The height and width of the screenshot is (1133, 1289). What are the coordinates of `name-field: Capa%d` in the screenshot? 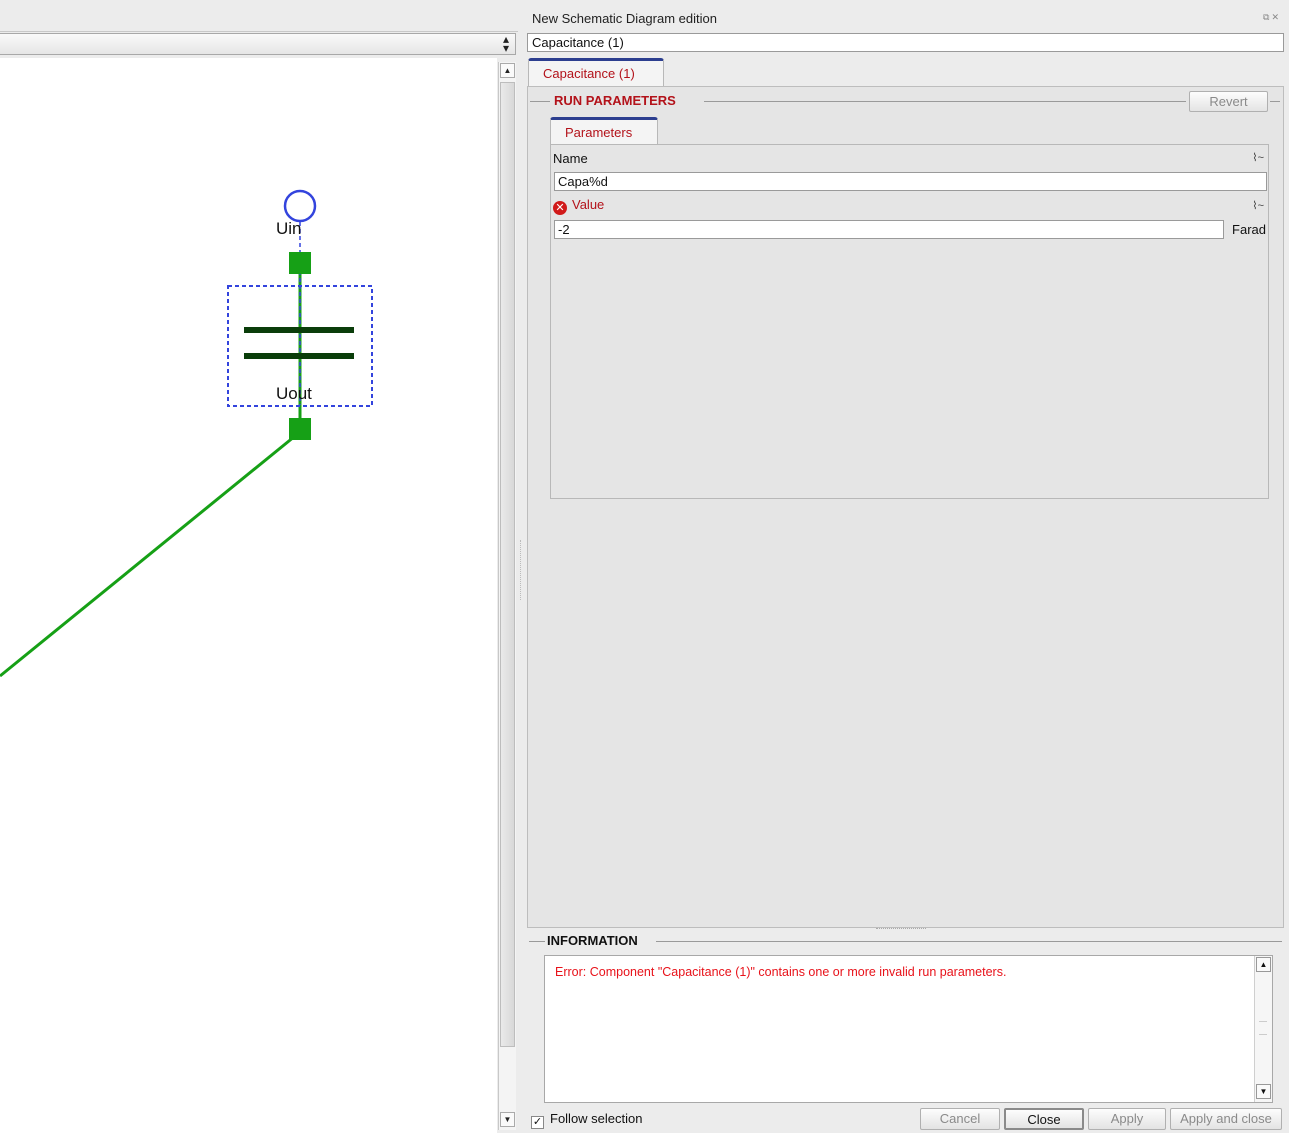 It's located at (910, 181).